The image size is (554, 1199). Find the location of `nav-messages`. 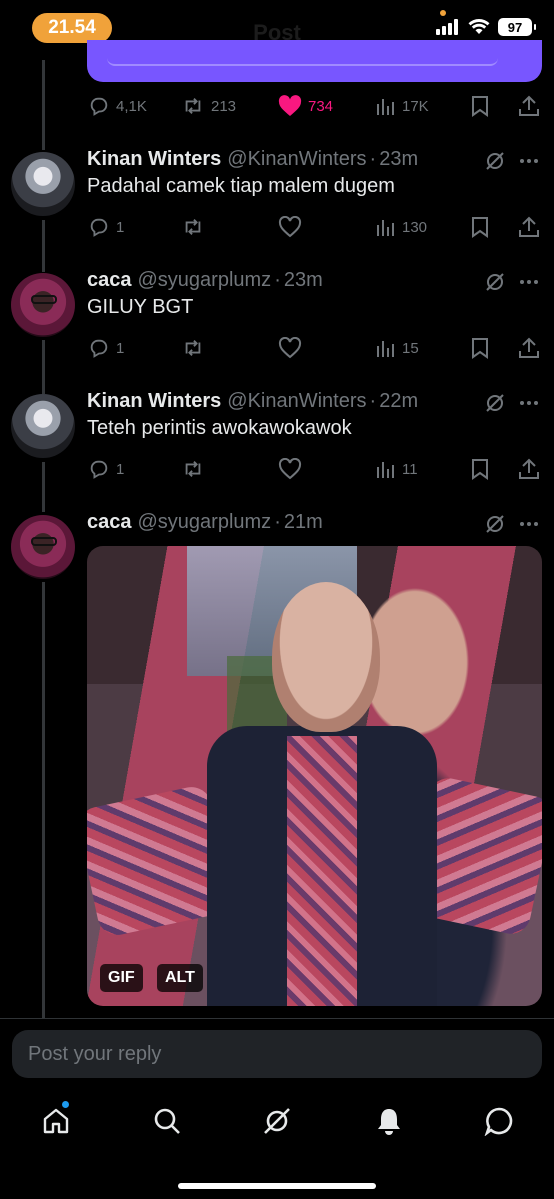

nav-messages is located at coordinates (499, 1121).